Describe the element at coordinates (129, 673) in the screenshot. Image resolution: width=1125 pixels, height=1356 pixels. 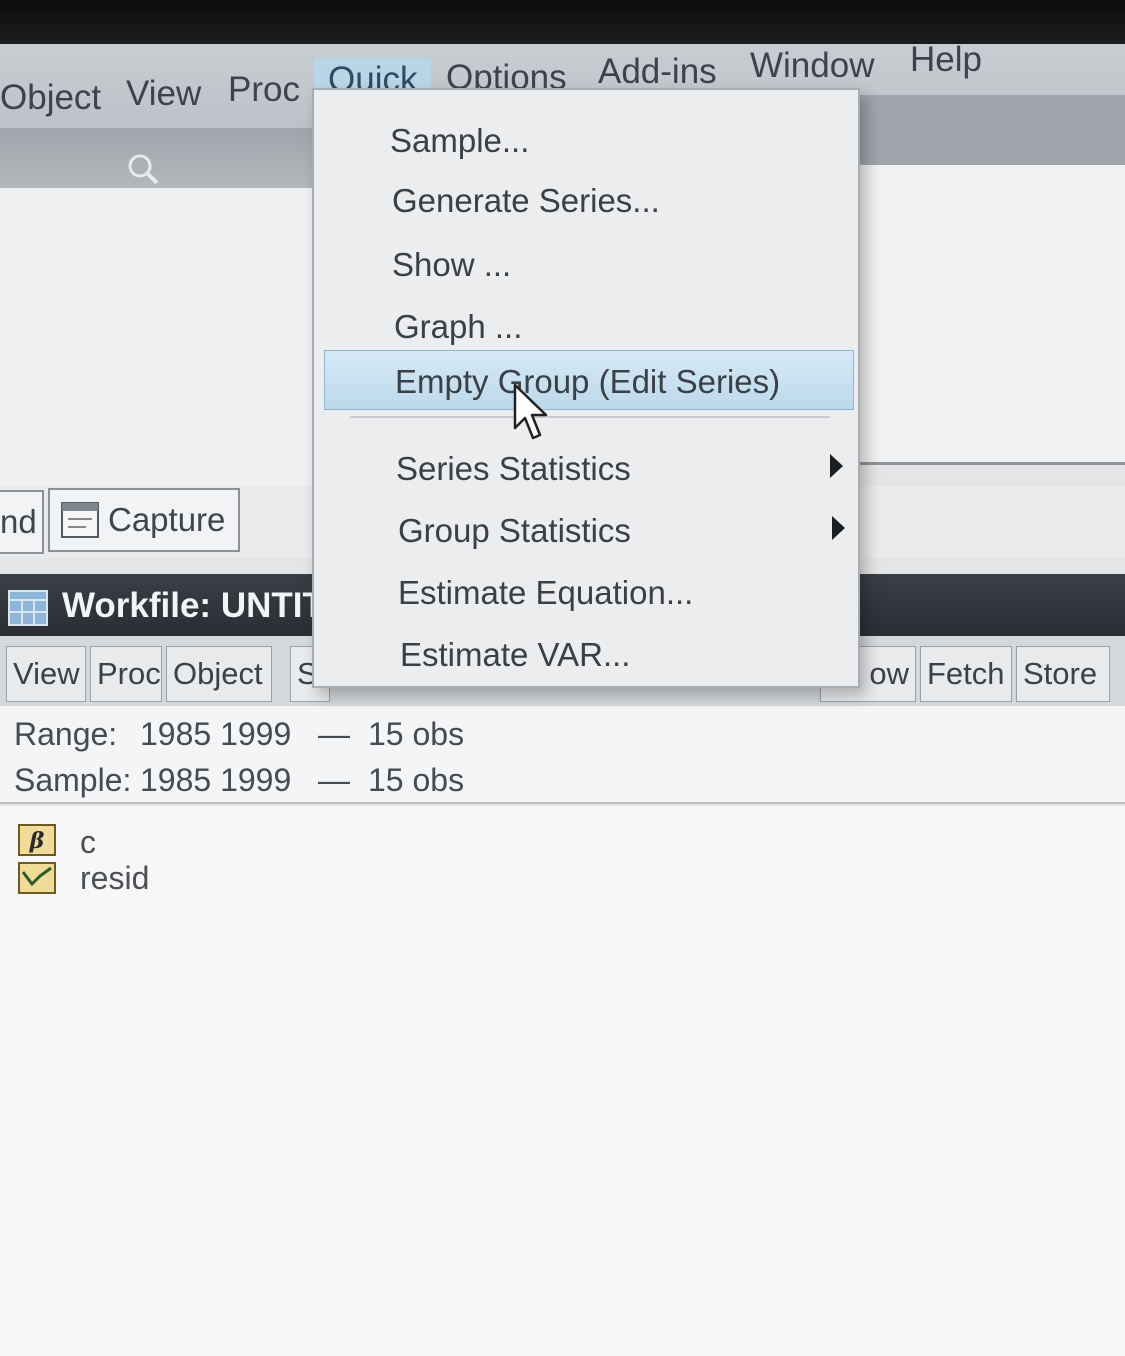
I see `workfile-proc-label: Proc` at that location.